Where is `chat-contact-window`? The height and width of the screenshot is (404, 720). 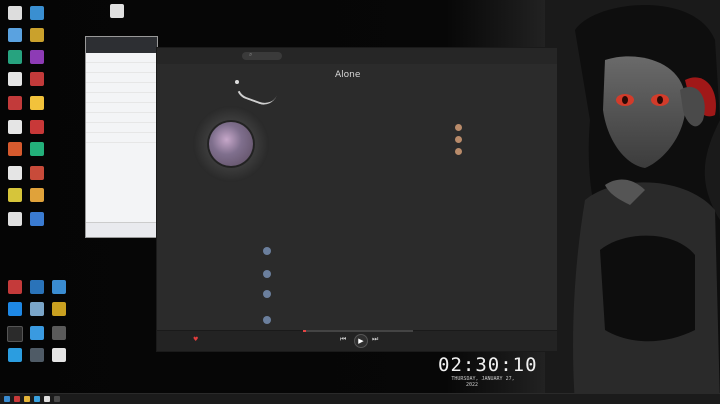 chat-contact-window is located at coordinates (121, 137).